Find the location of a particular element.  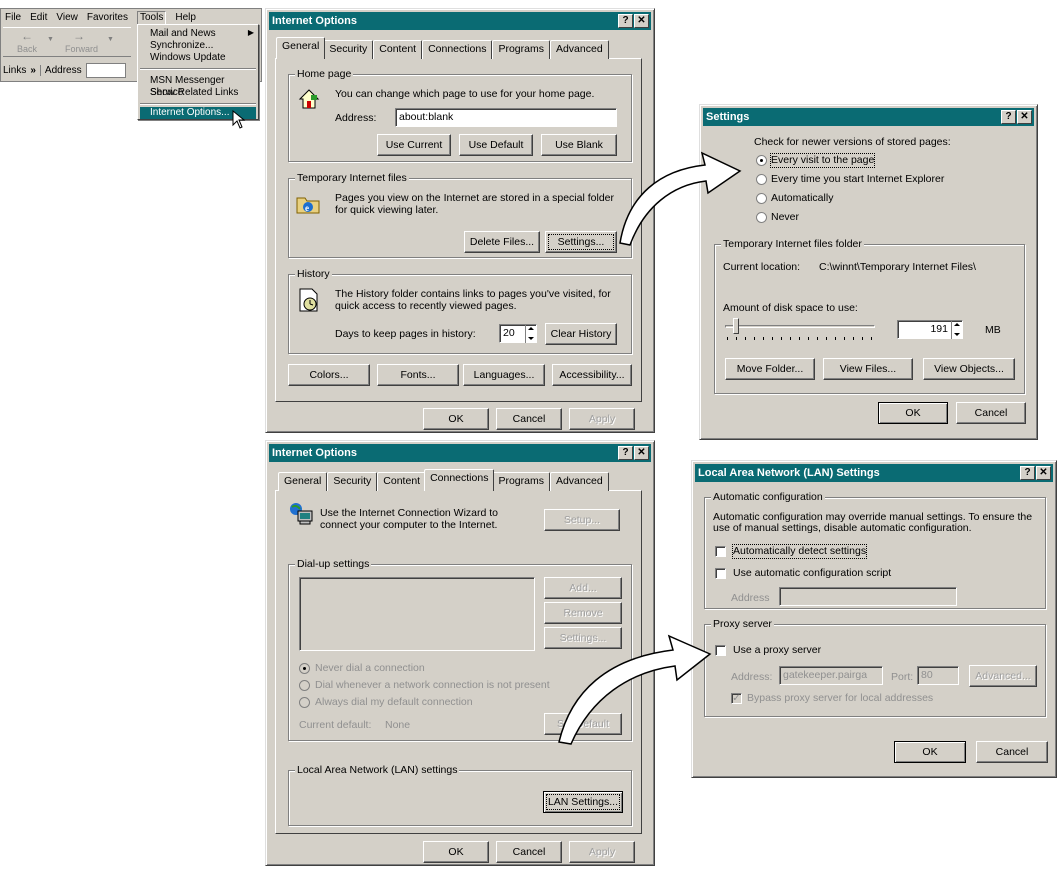

radio-automatically is located at coordinates (761, 198).